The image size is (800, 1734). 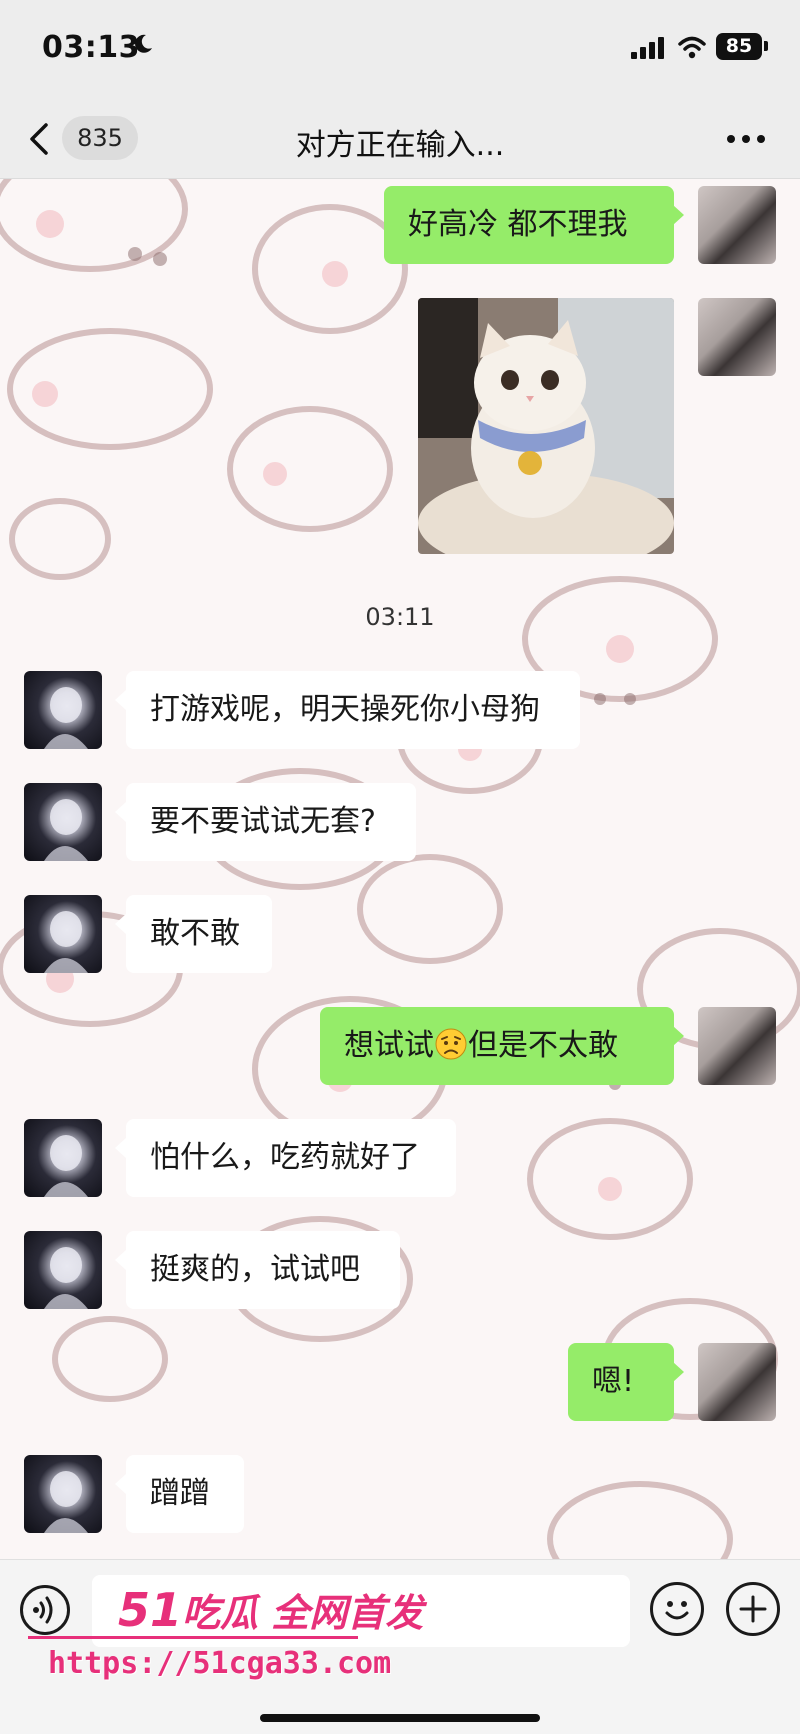 I want to click on voice-icon, so click(x=45, y=1610).